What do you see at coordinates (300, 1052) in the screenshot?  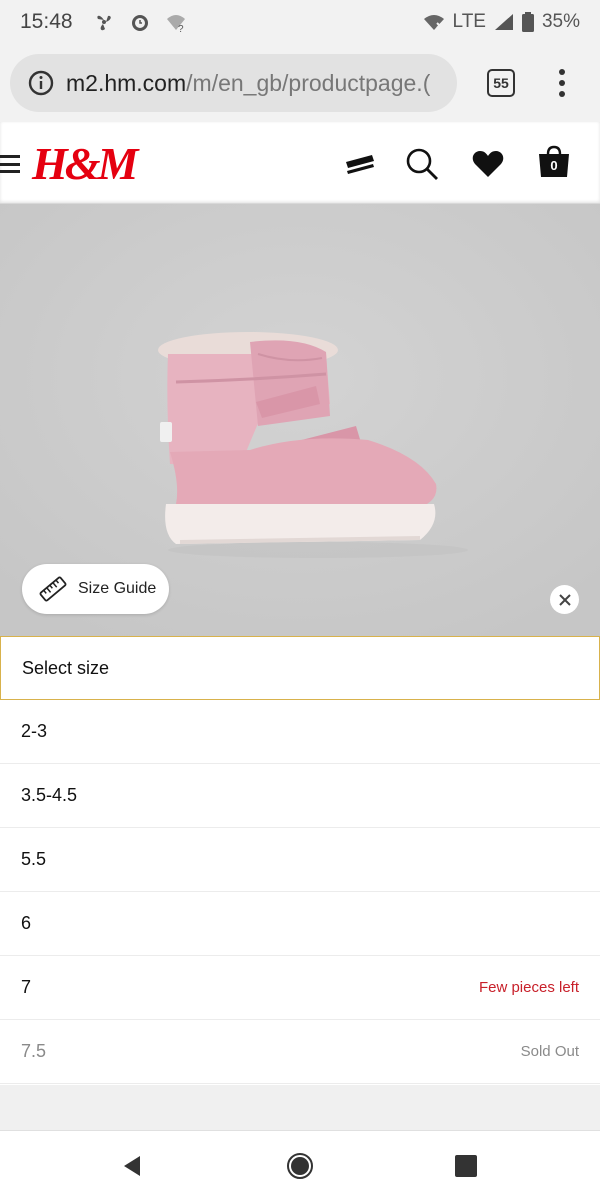 I see `size-option-sold-out: 7.5 Sold Out` at bounding box center [300, 1052].